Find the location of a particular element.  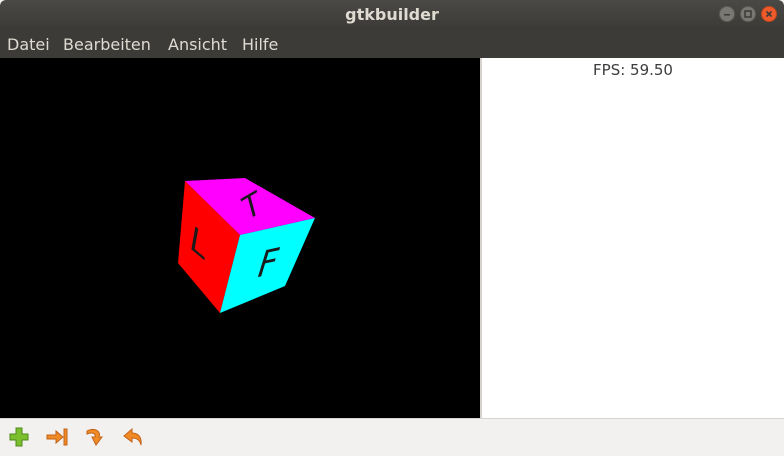

maximize-button is located at coordinates (748, 14).